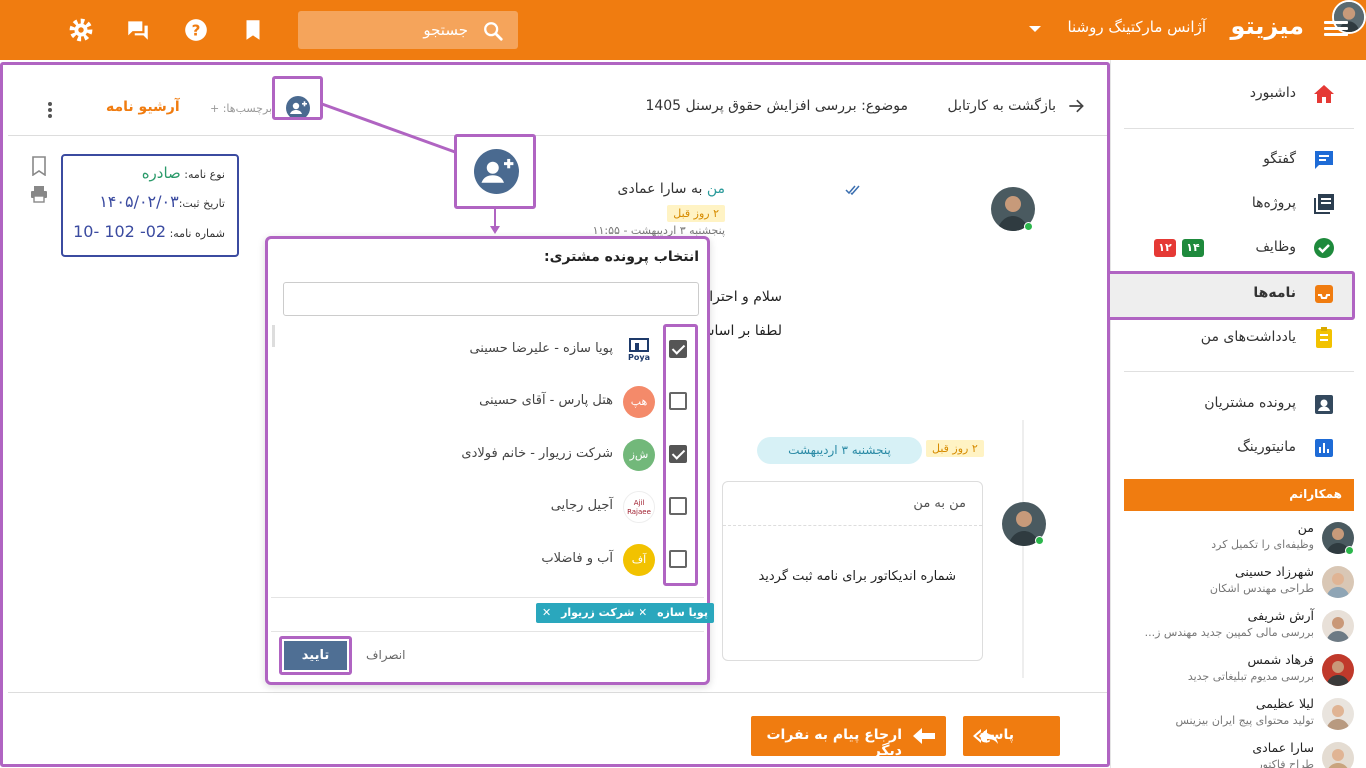 The height and width of the screenshot is (768, 1366). What do you see at coordinates (1349, 550) in the screenshot?
I see `online-indicator` at bounding box center [1349, 550].